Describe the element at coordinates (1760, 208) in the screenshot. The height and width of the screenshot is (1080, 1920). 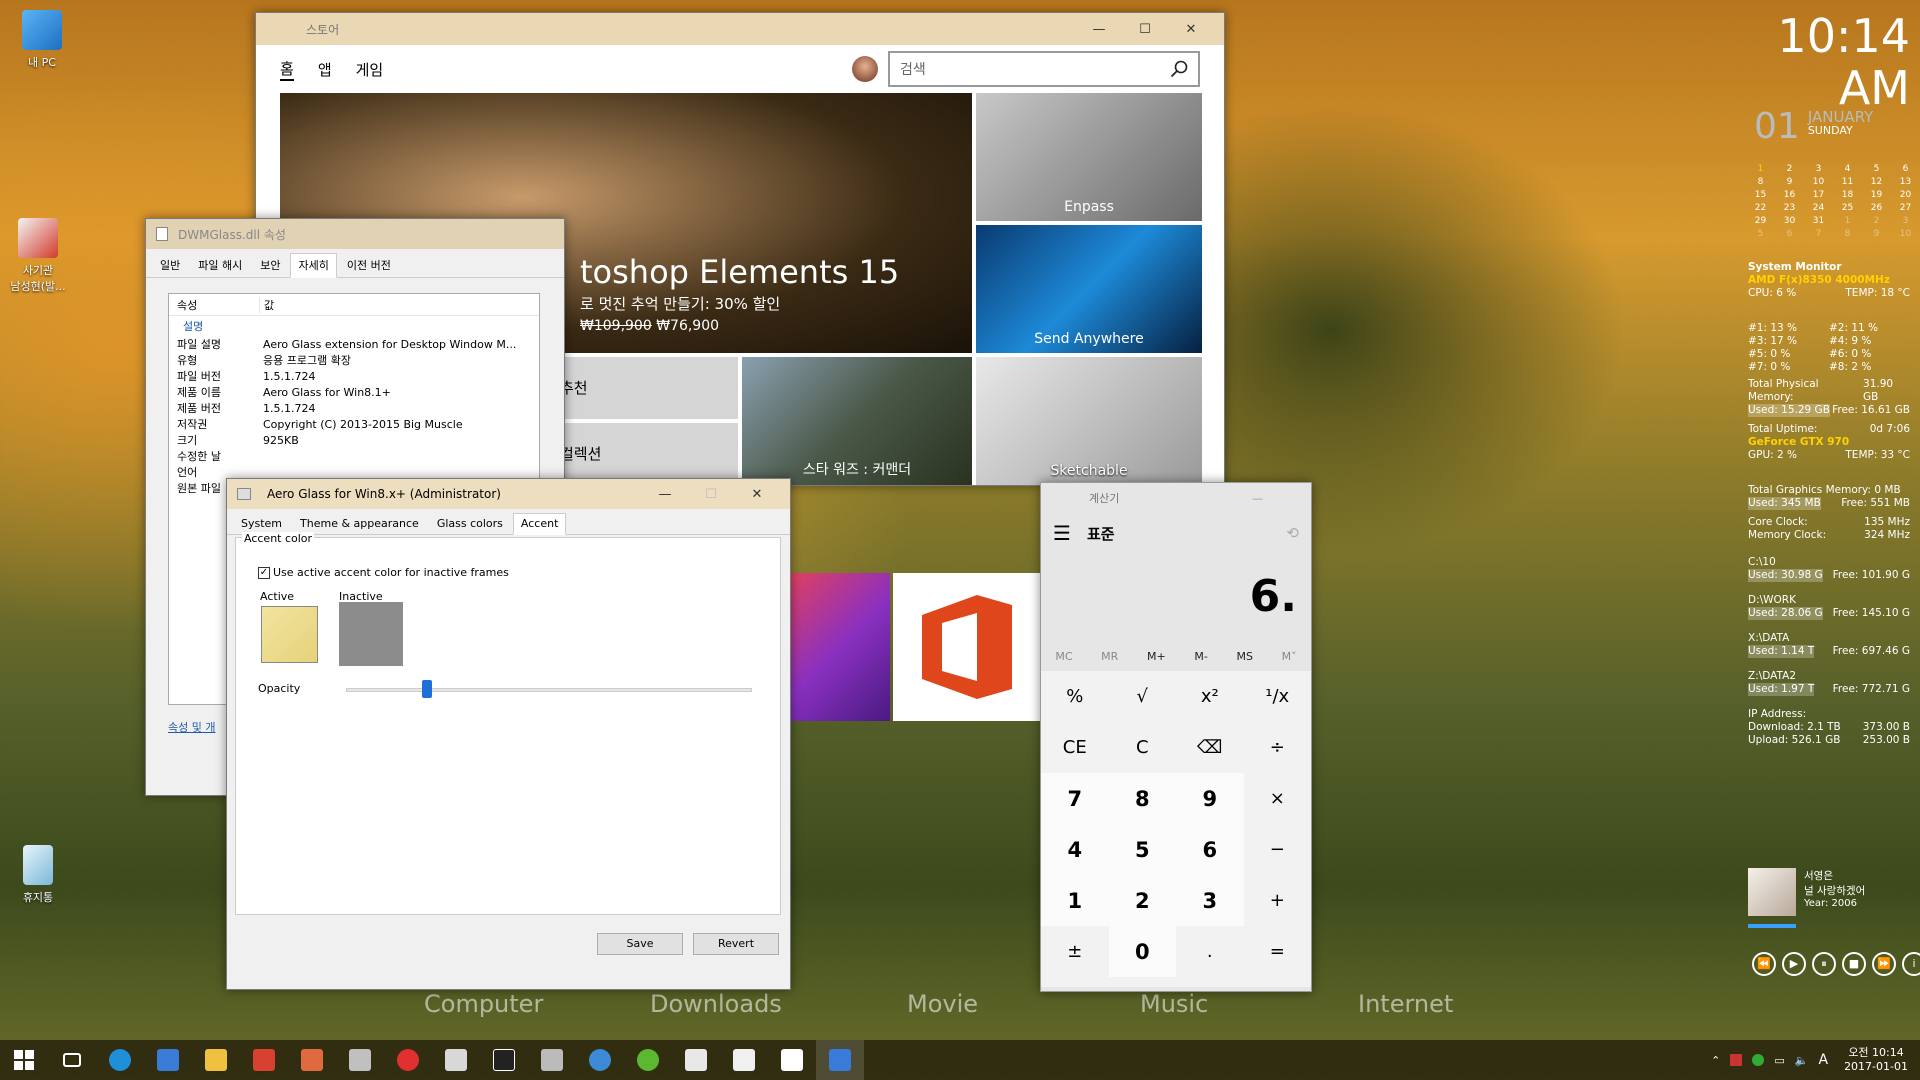
I see `calendar-day: 22` at that location.